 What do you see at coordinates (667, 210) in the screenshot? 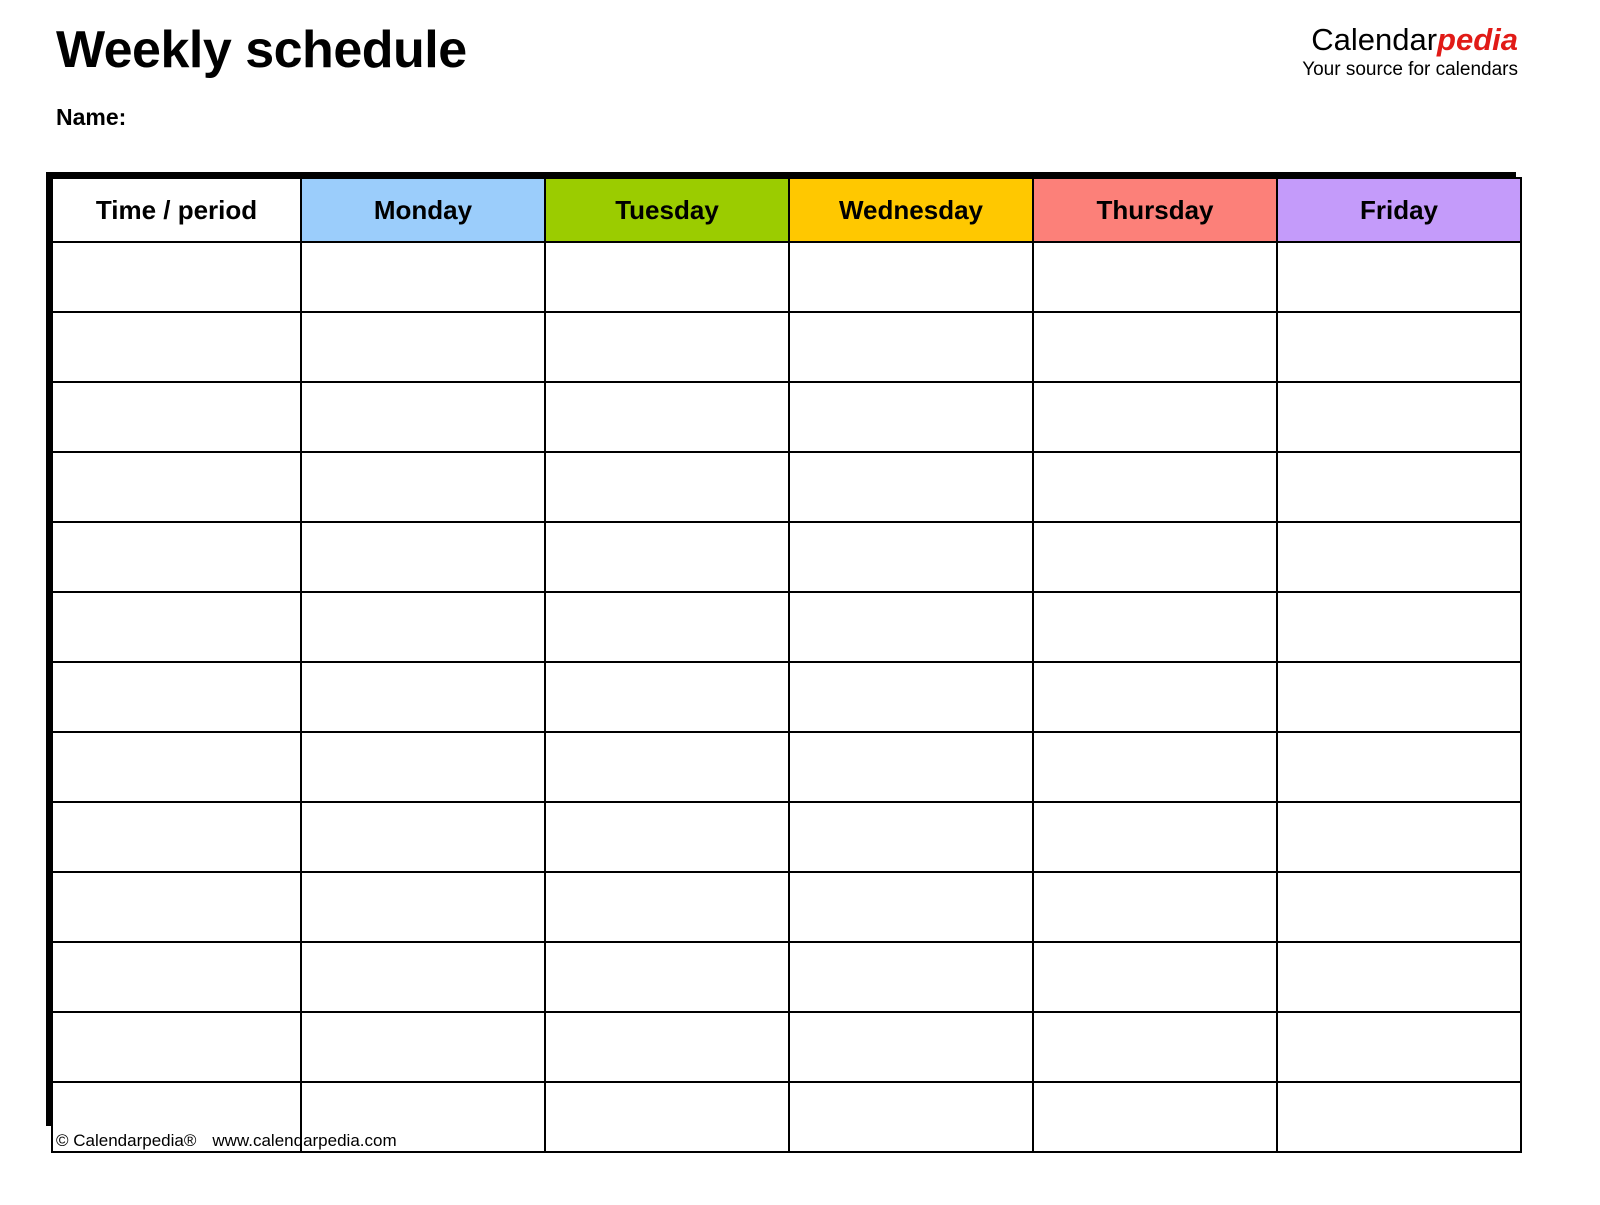
I see `column-header-tuesday: Tuesday` at bounding box center [667, 210].